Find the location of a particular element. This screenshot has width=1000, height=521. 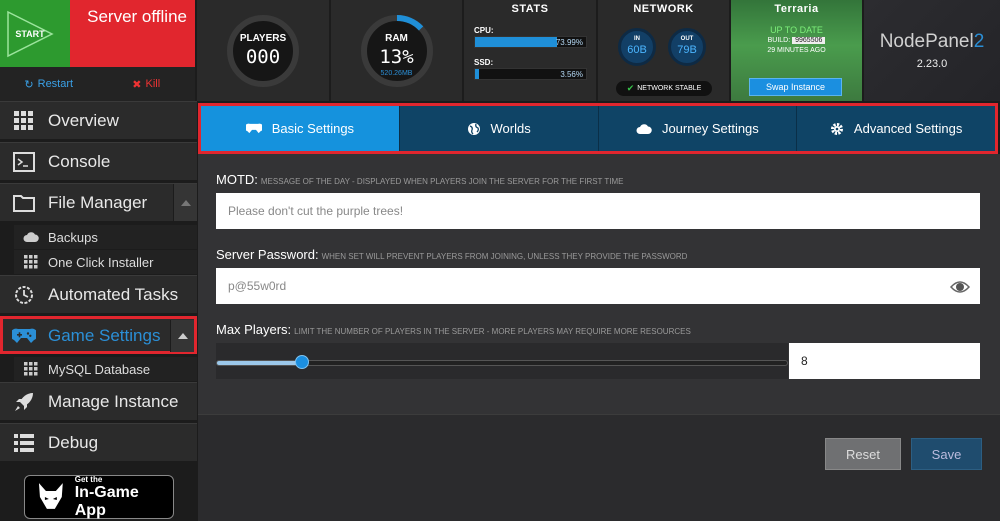

network-status: ✔ NETWORK STABLE is located at coordinates (664, 88).